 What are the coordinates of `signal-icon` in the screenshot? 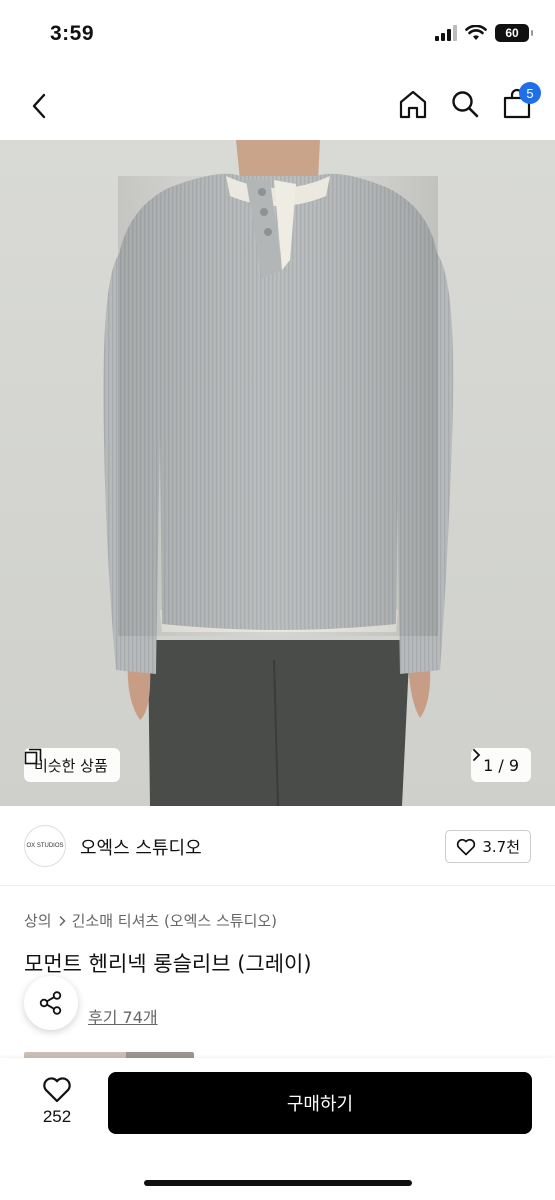 It's located at (446, 33).